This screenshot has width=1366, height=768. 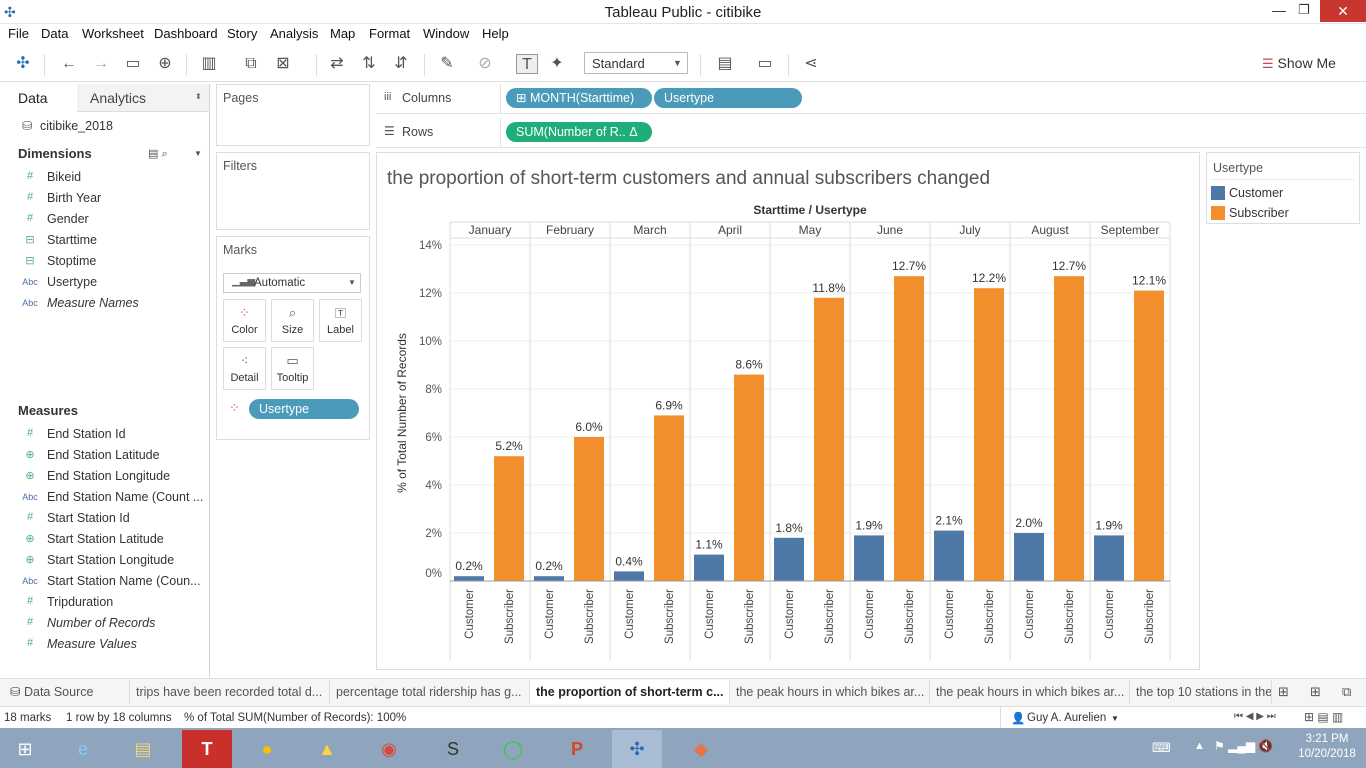 I want to click on app-t-icon: T, so click(x=207, y=749).